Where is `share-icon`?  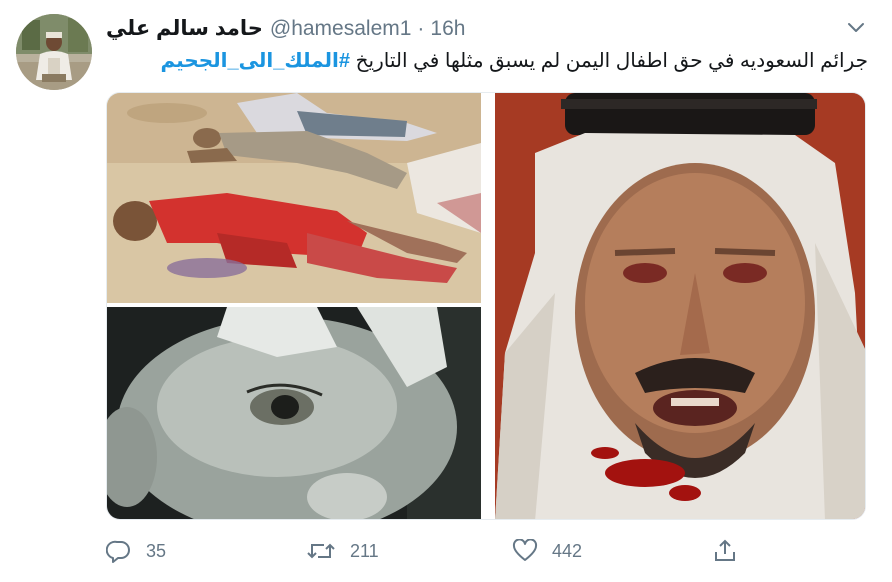 share-icon is located at coordinates (725, 550).